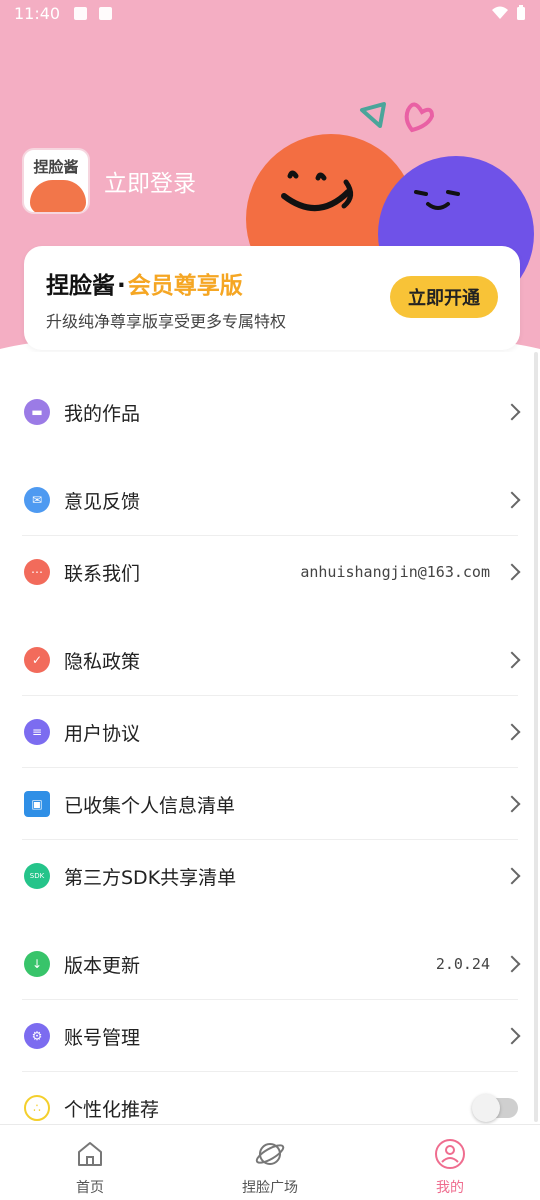  Describe the element at coordinates (102, 965) in the screenshot. I see `menu-item-label: 版本更新` at that location.